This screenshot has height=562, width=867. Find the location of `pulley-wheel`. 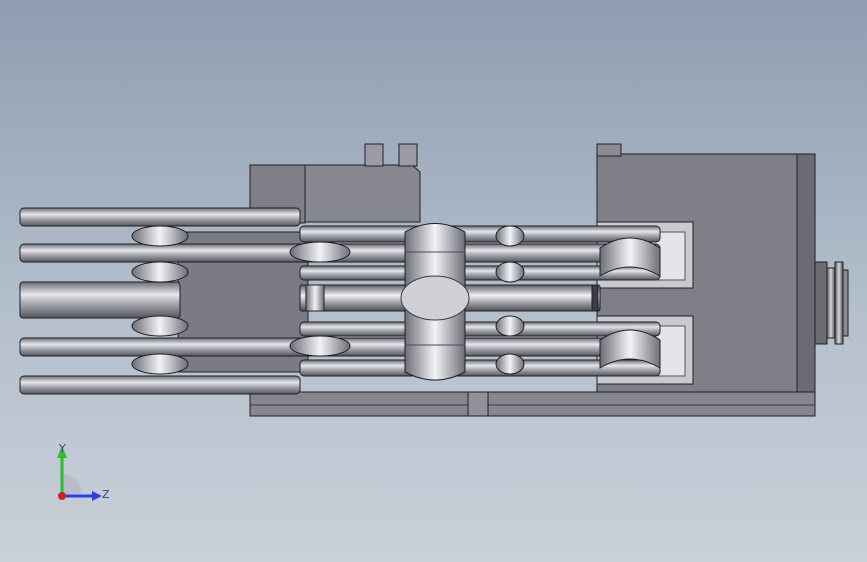

pulley-wheel is located at coordinates (435, 302).